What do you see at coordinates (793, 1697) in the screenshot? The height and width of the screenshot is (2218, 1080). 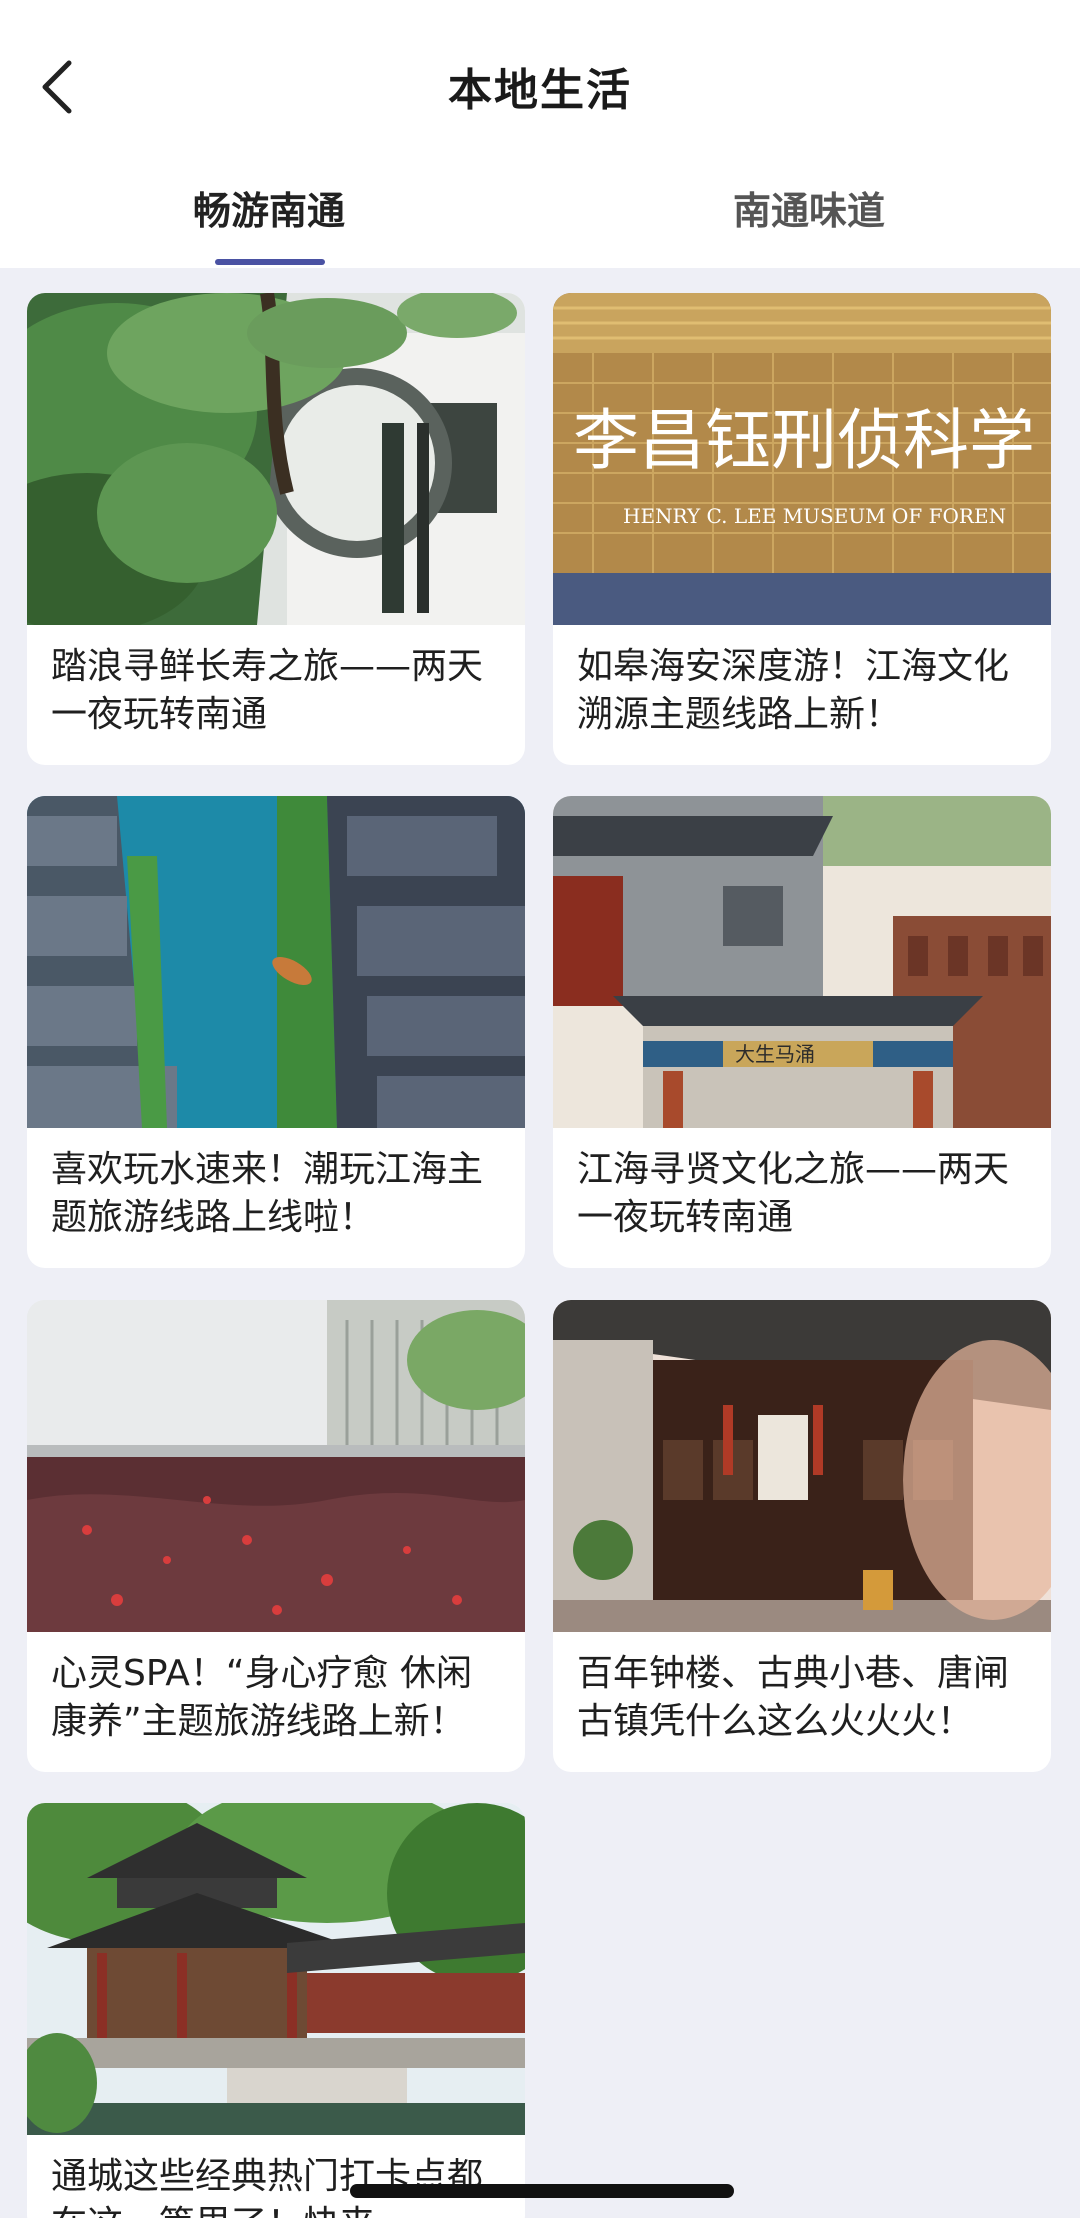 I see `article-title: 百年钟楼、古典小巷、唐闸古镇凭什么这么火火火！` at bounding box center [793, 1697].